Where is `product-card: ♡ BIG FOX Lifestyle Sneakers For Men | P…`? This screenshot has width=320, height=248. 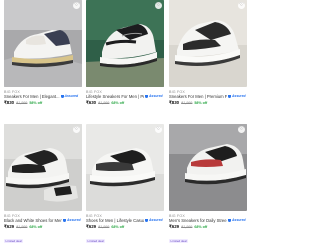
product-card: ♡ BIG FOX Lifestyle Sneakers For Men | P… is located at coordinates (125, 52).